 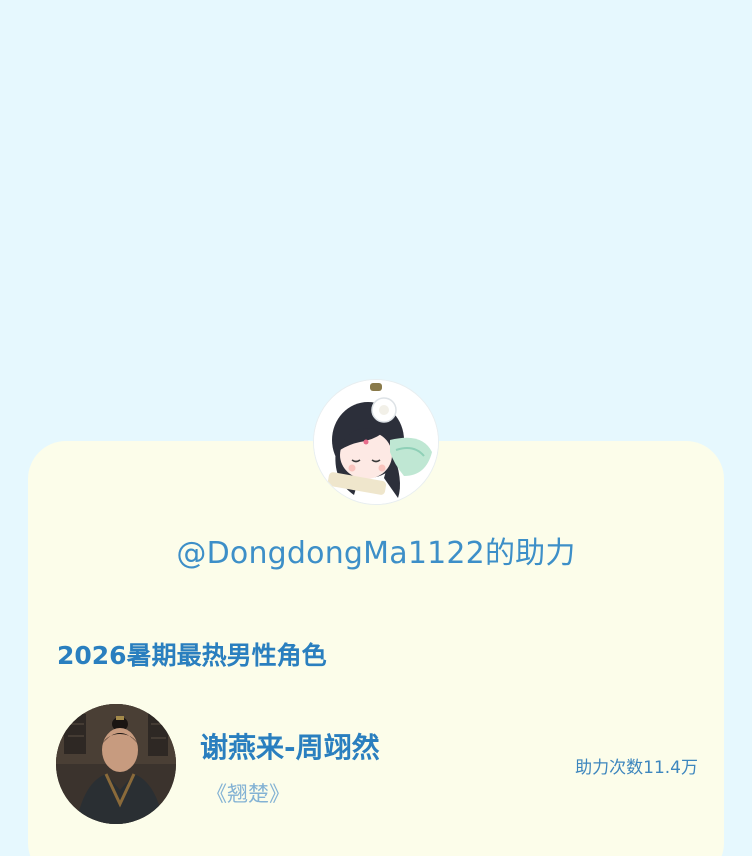 What do you see at coordinates (609, 768) in the screenshot?
I see `support-label: 助力次数` at bounding box center [609, 768].